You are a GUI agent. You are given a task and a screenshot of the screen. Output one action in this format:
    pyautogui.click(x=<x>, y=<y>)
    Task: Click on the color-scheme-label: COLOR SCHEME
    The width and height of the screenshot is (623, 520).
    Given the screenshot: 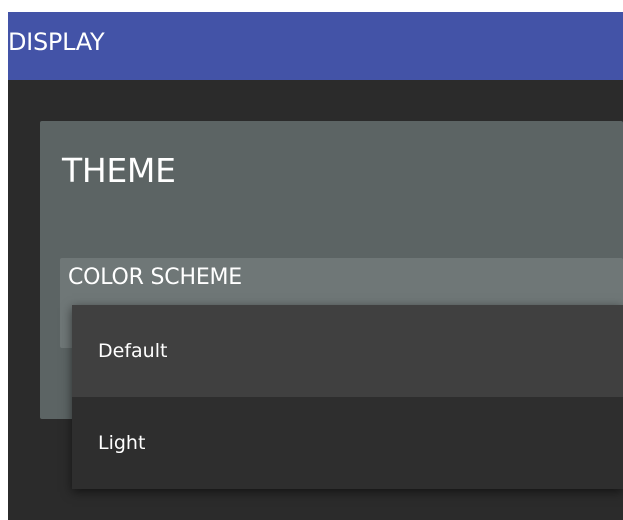 What is the action you would take?
    pyautogui.click(x=155, y=277)
    